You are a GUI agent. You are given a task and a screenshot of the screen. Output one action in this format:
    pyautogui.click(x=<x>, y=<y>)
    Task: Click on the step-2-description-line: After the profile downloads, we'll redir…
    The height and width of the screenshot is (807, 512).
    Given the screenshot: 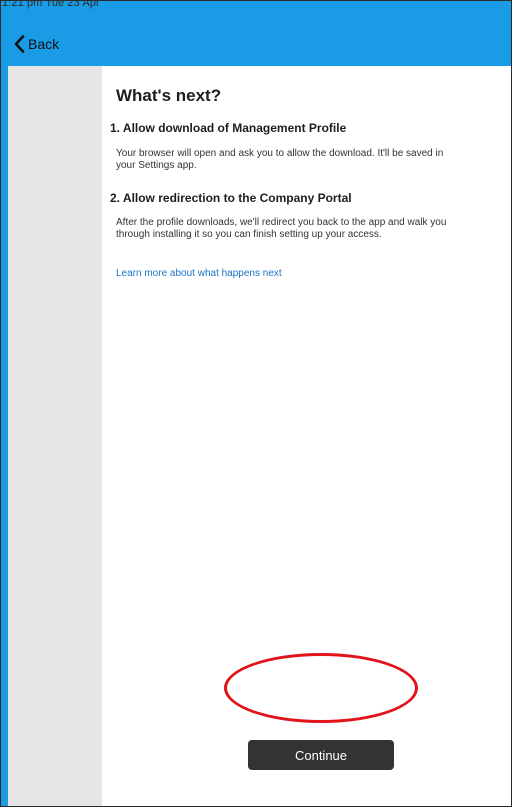 What is the action you would take?
    pyautogui.click(x=281, y=222)
    